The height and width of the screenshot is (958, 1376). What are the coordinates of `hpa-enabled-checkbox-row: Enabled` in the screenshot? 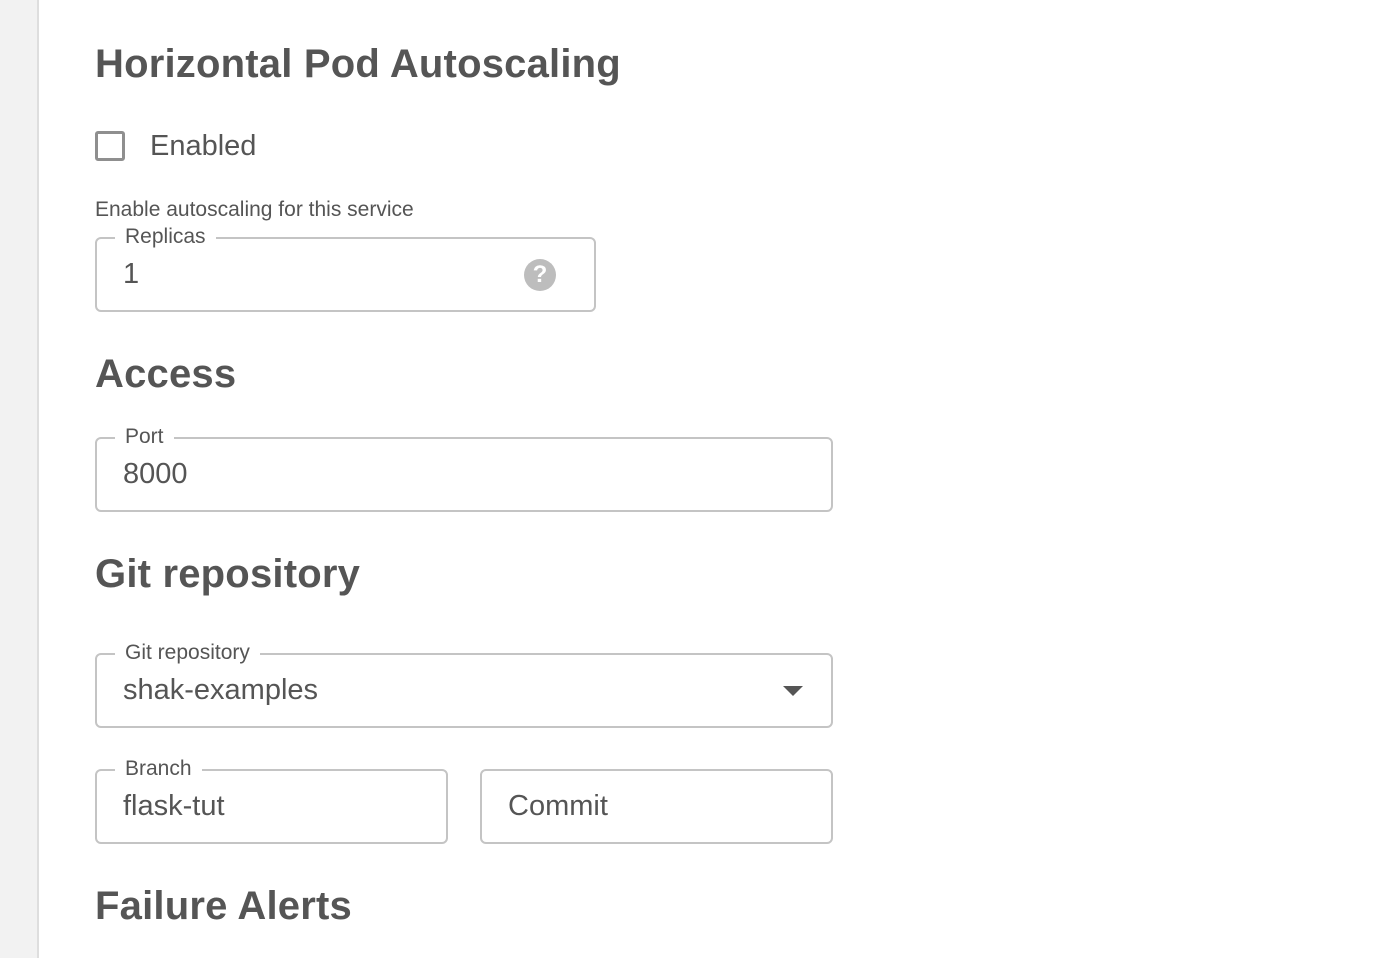 It's located at (175, 146).